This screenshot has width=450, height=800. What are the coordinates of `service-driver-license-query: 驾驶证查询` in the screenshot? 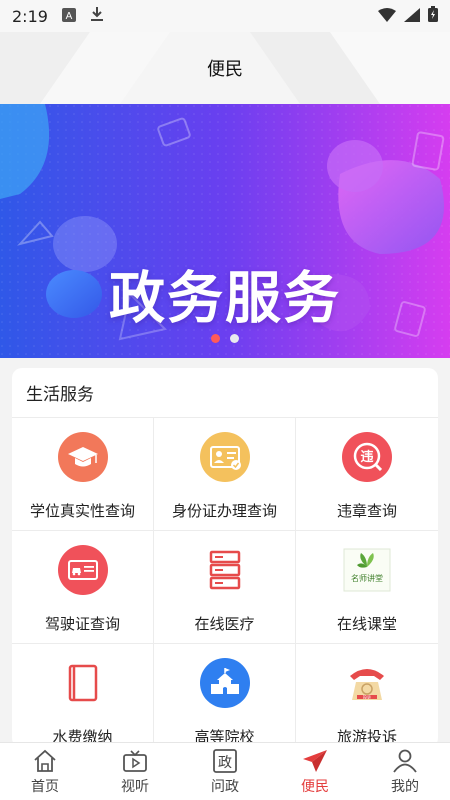 It's located at (83, 587).